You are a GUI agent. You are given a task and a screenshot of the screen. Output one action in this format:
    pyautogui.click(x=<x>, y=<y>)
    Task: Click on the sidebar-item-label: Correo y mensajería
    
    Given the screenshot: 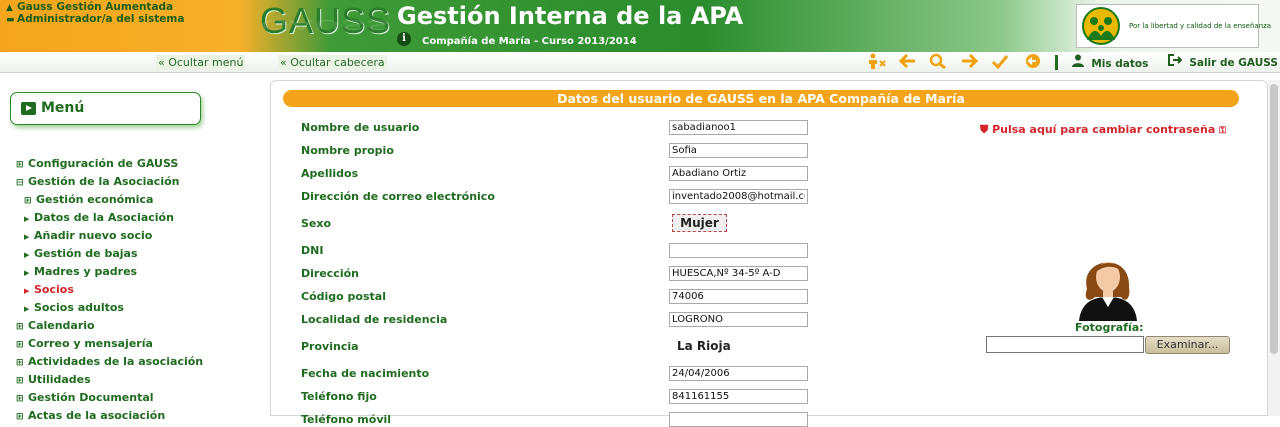 What is the action you would take?
    pyautogui.click(x=90, y=343)
    